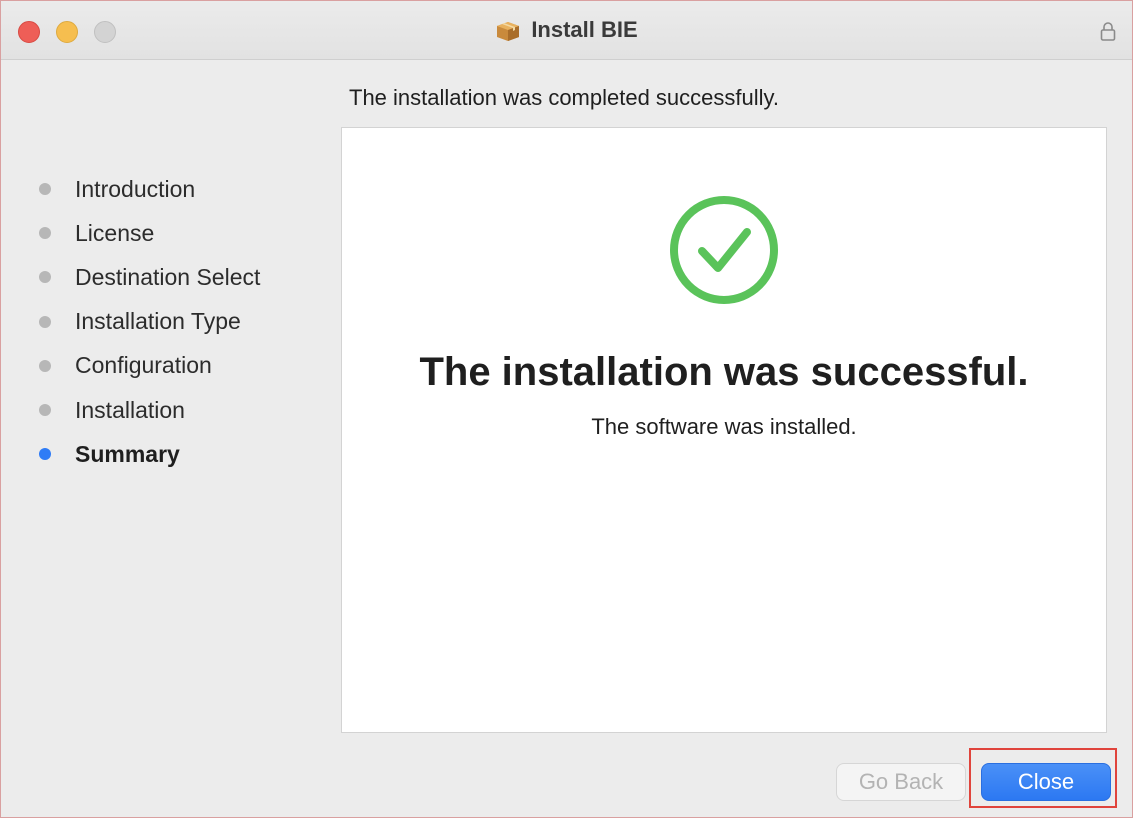 This screenshot has height=818, width=1133. I want to click on sidebar-step-installation-type: Installation Type, so click(149, 322).